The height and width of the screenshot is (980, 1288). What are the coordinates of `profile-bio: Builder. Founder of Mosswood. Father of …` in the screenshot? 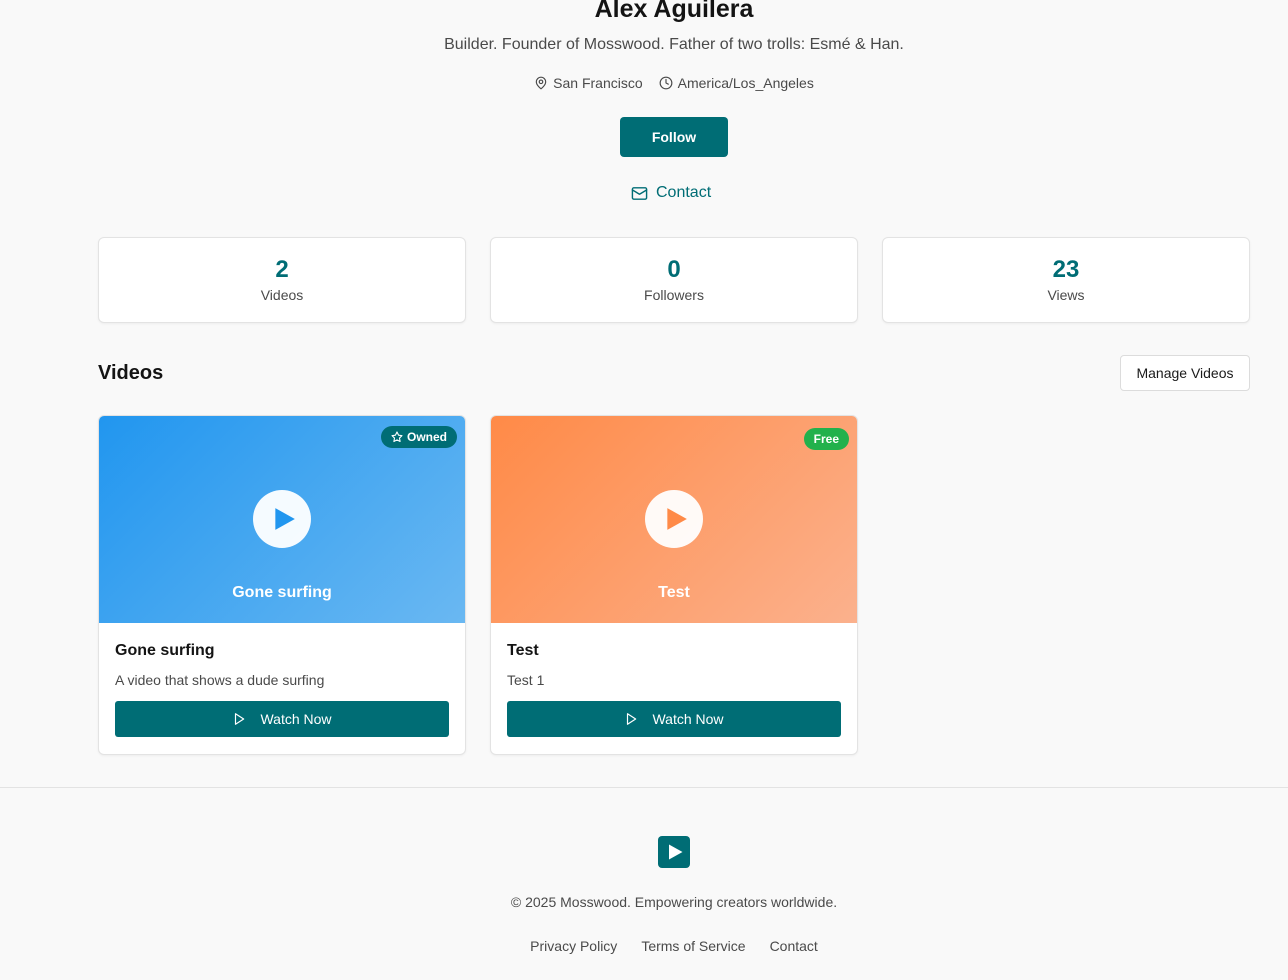 It's located at (674, 44).